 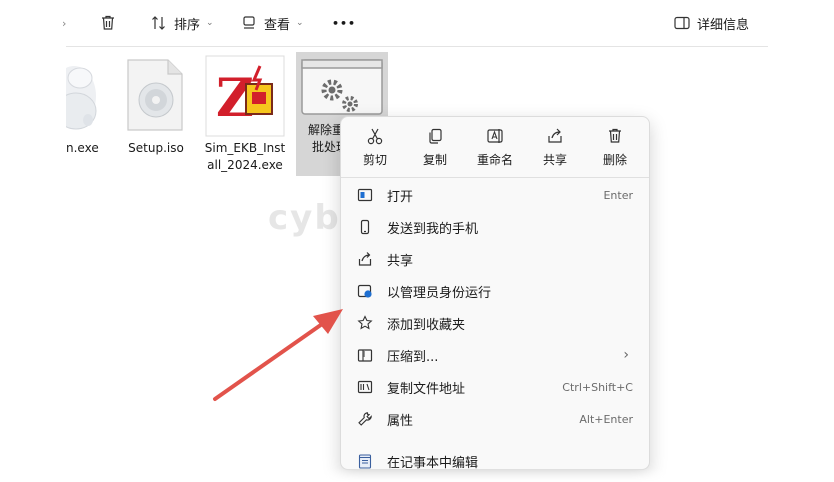 I want to click on annotation-arrow, so click(x=278, y=355).